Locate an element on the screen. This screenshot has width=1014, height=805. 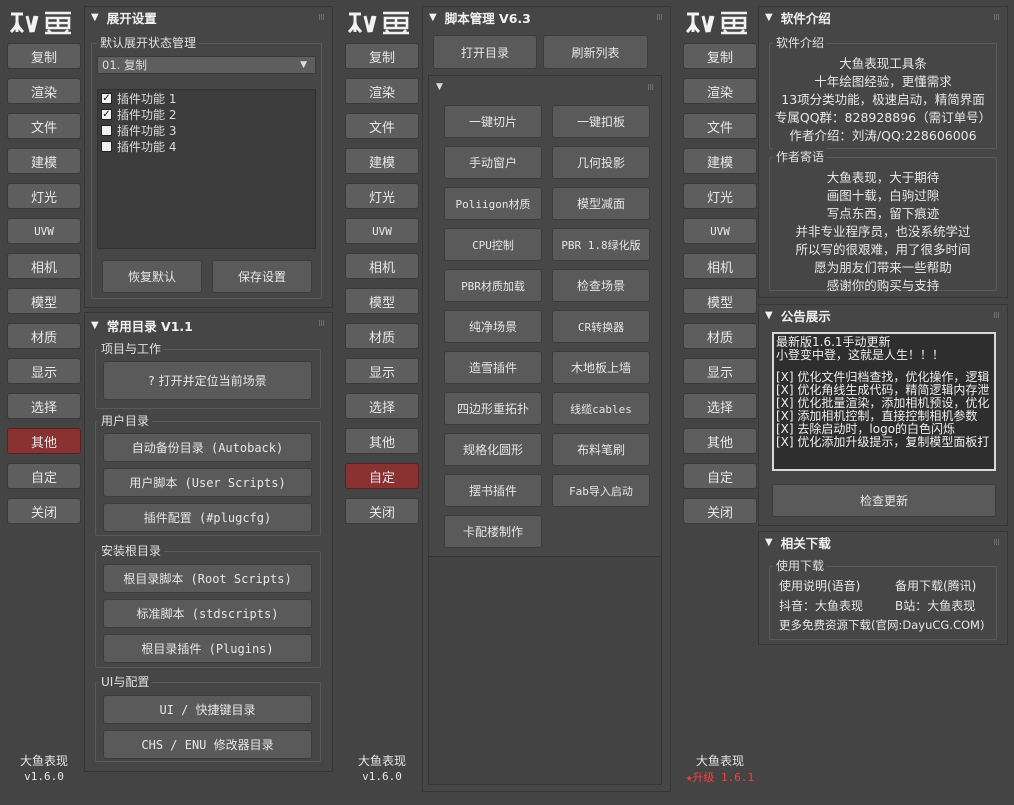
refresh-list-button: 刷新列表 is located at coordinates (595, 52).